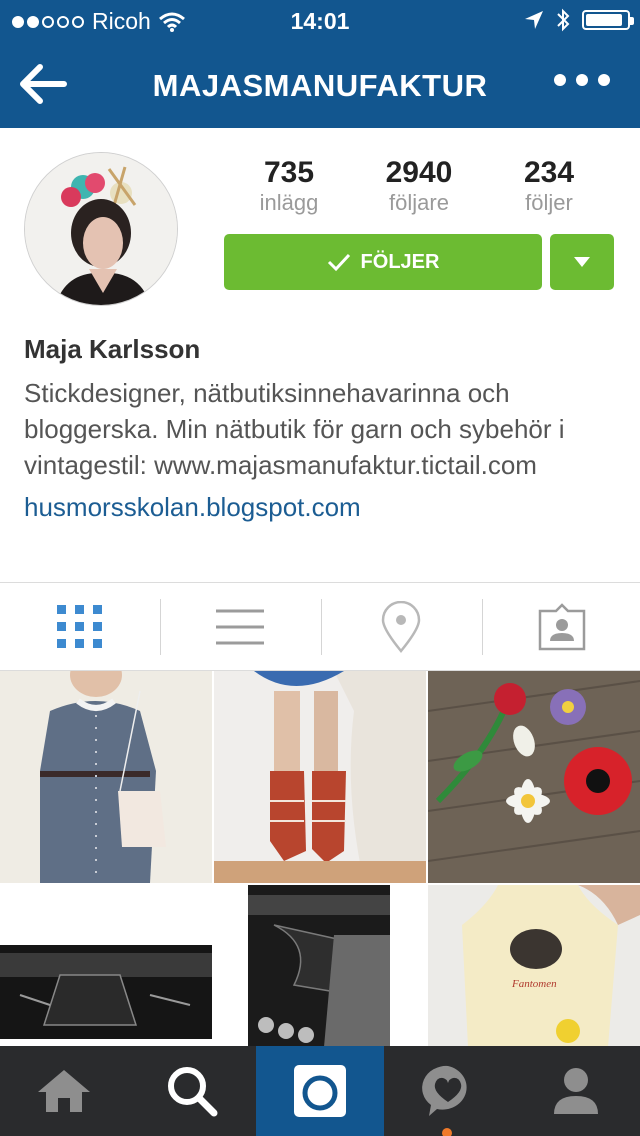 This screenshot has width=640, height=1136. I want to click on profile-view-tabs, so click(320, 626).